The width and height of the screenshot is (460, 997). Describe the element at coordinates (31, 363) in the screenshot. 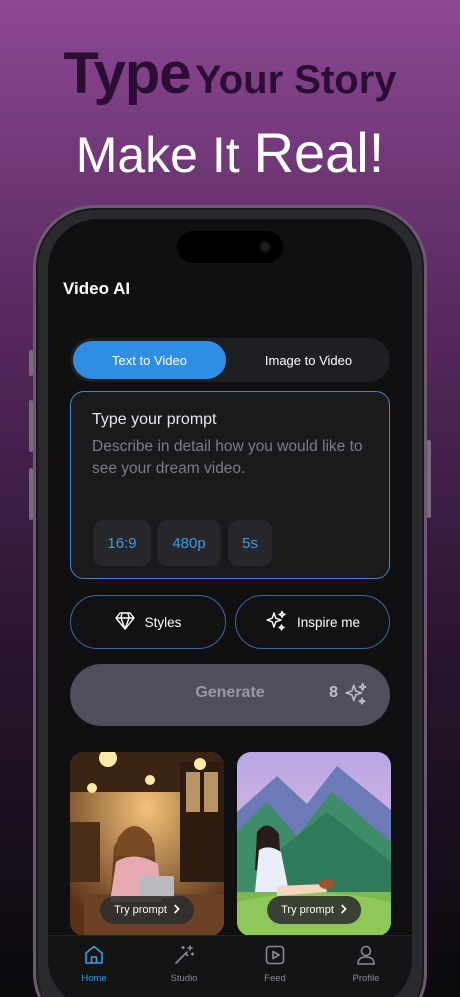

I see `phone-action-button` at that location.